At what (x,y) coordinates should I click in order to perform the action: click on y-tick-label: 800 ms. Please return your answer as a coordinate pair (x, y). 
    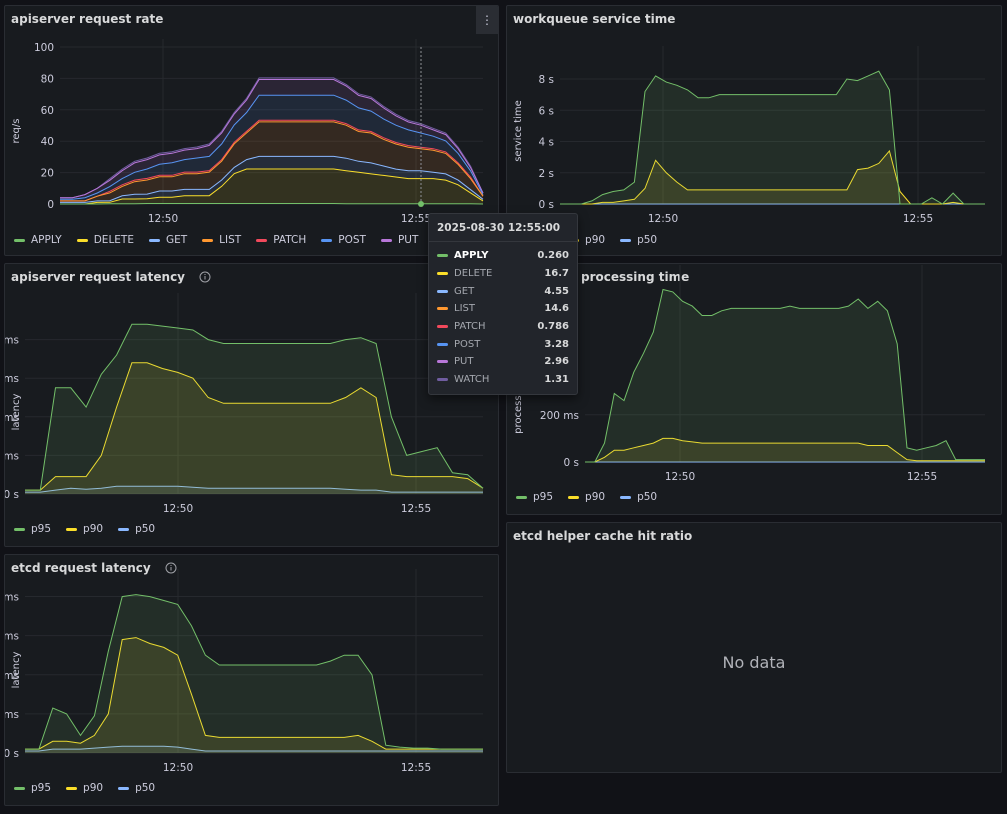
    Looking at the image, I should click on (11, 598).